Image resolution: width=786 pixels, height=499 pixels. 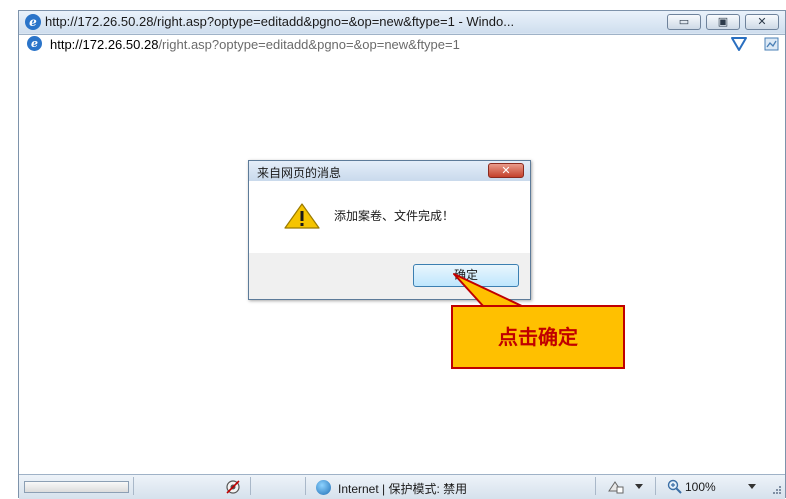 I want to click on dialog-title: 来自网页的消息, so click(x=299, y=173).